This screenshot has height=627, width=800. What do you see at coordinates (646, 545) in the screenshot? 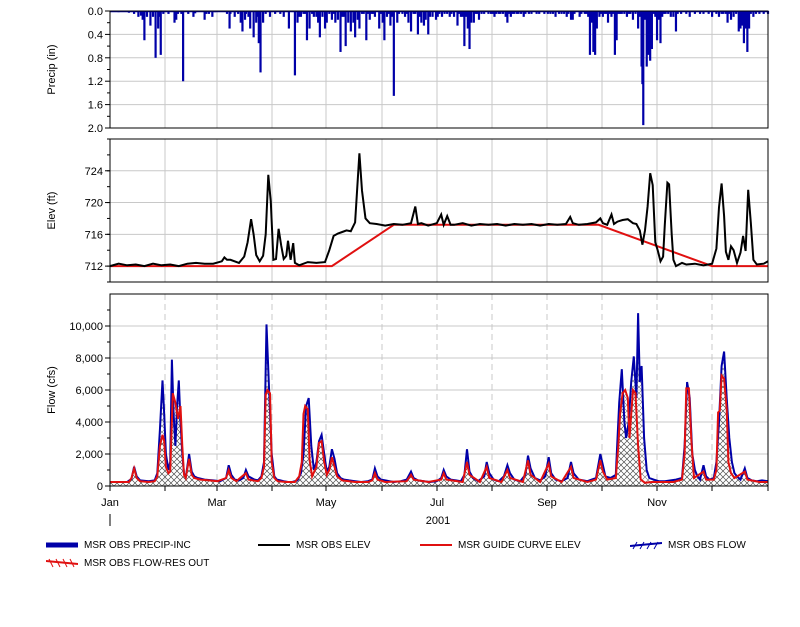
I see `legend-swatch-obs-flow` at bounding box center [646, 545].